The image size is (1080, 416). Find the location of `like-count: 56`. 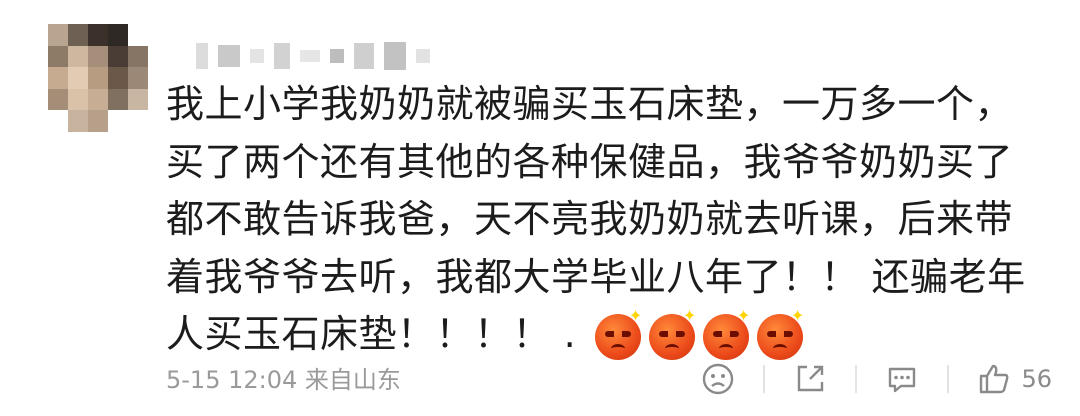

like-count: 56 is located at coordinates (1036, 379).